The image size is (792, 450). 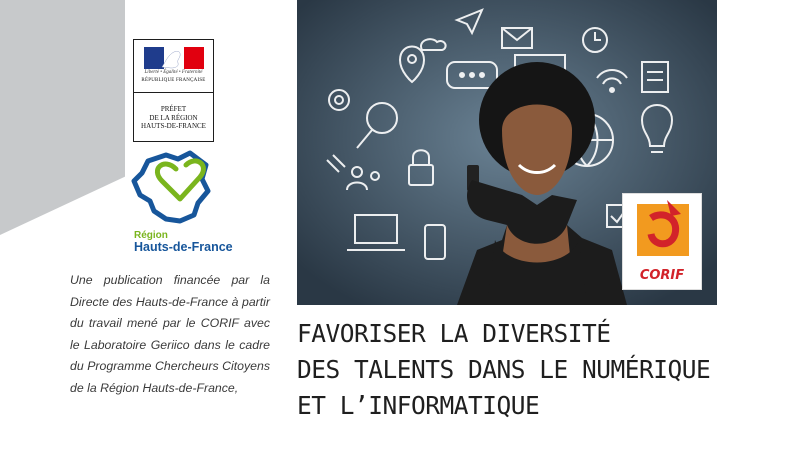 What do you see at coordinates (504, 369) in the screenshot?
I see `title-line-2: DES TALENTS DANS LE NUMÉRIQUE` at bounding box center [504, 369].